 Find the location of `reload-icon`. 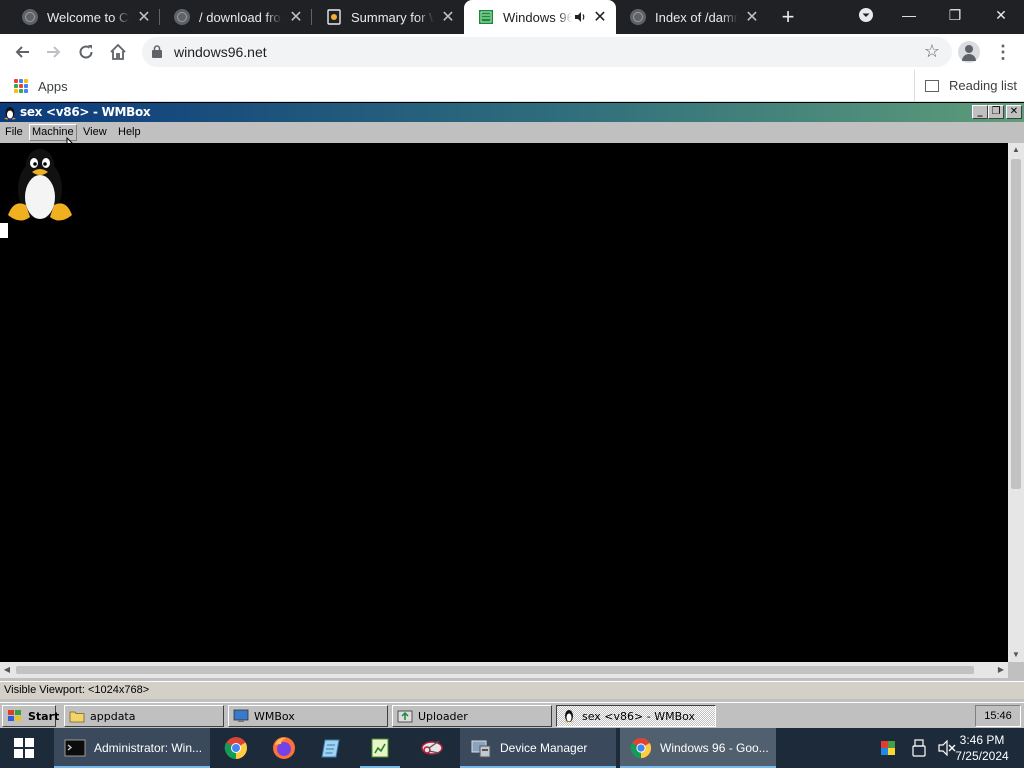

reload-icon is located at coordinates (86, 52).